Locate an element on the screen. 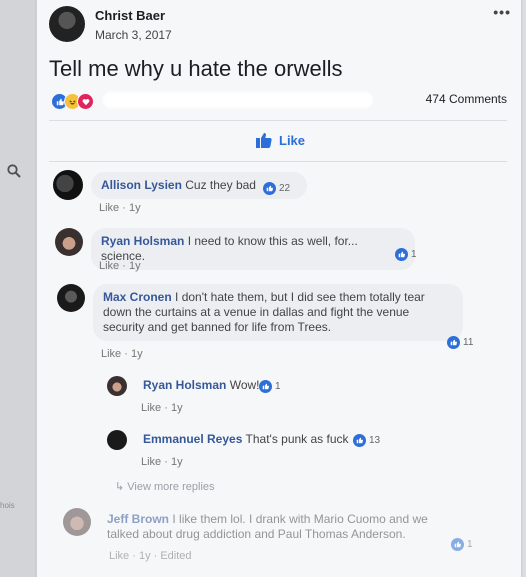 The image size is (526, 577). comment-text: Wow! is located at coordinates (244, 385).